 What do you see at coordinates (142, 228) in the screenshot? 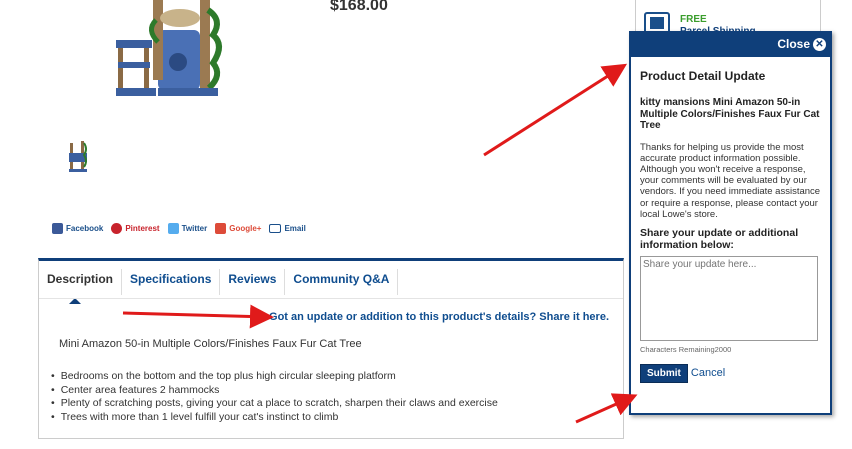
I see `share-pinterest-label: Pinterest` at bounding box center [142, 228].